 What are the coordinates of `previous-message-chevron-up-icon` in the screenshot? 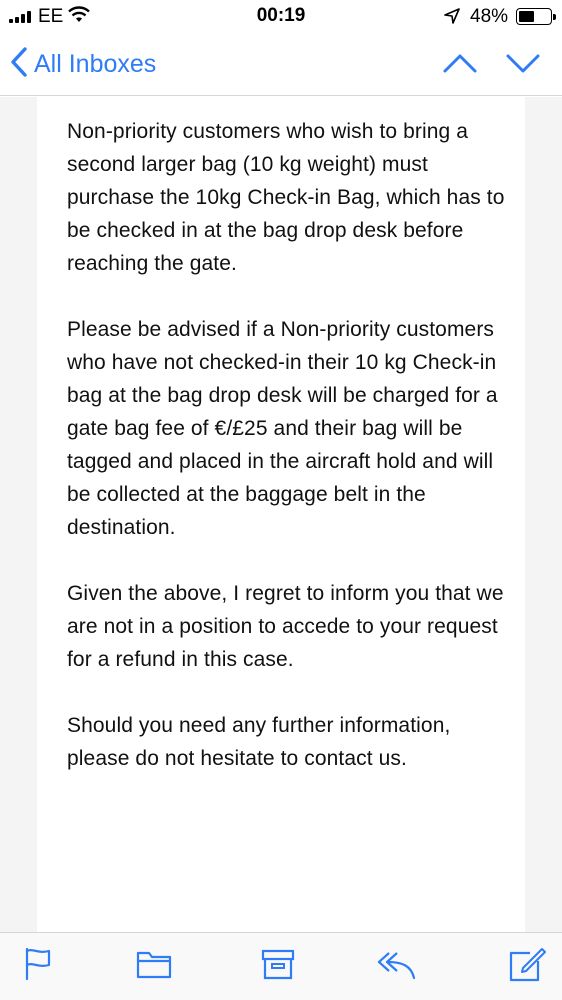 It's located at (460, 65).